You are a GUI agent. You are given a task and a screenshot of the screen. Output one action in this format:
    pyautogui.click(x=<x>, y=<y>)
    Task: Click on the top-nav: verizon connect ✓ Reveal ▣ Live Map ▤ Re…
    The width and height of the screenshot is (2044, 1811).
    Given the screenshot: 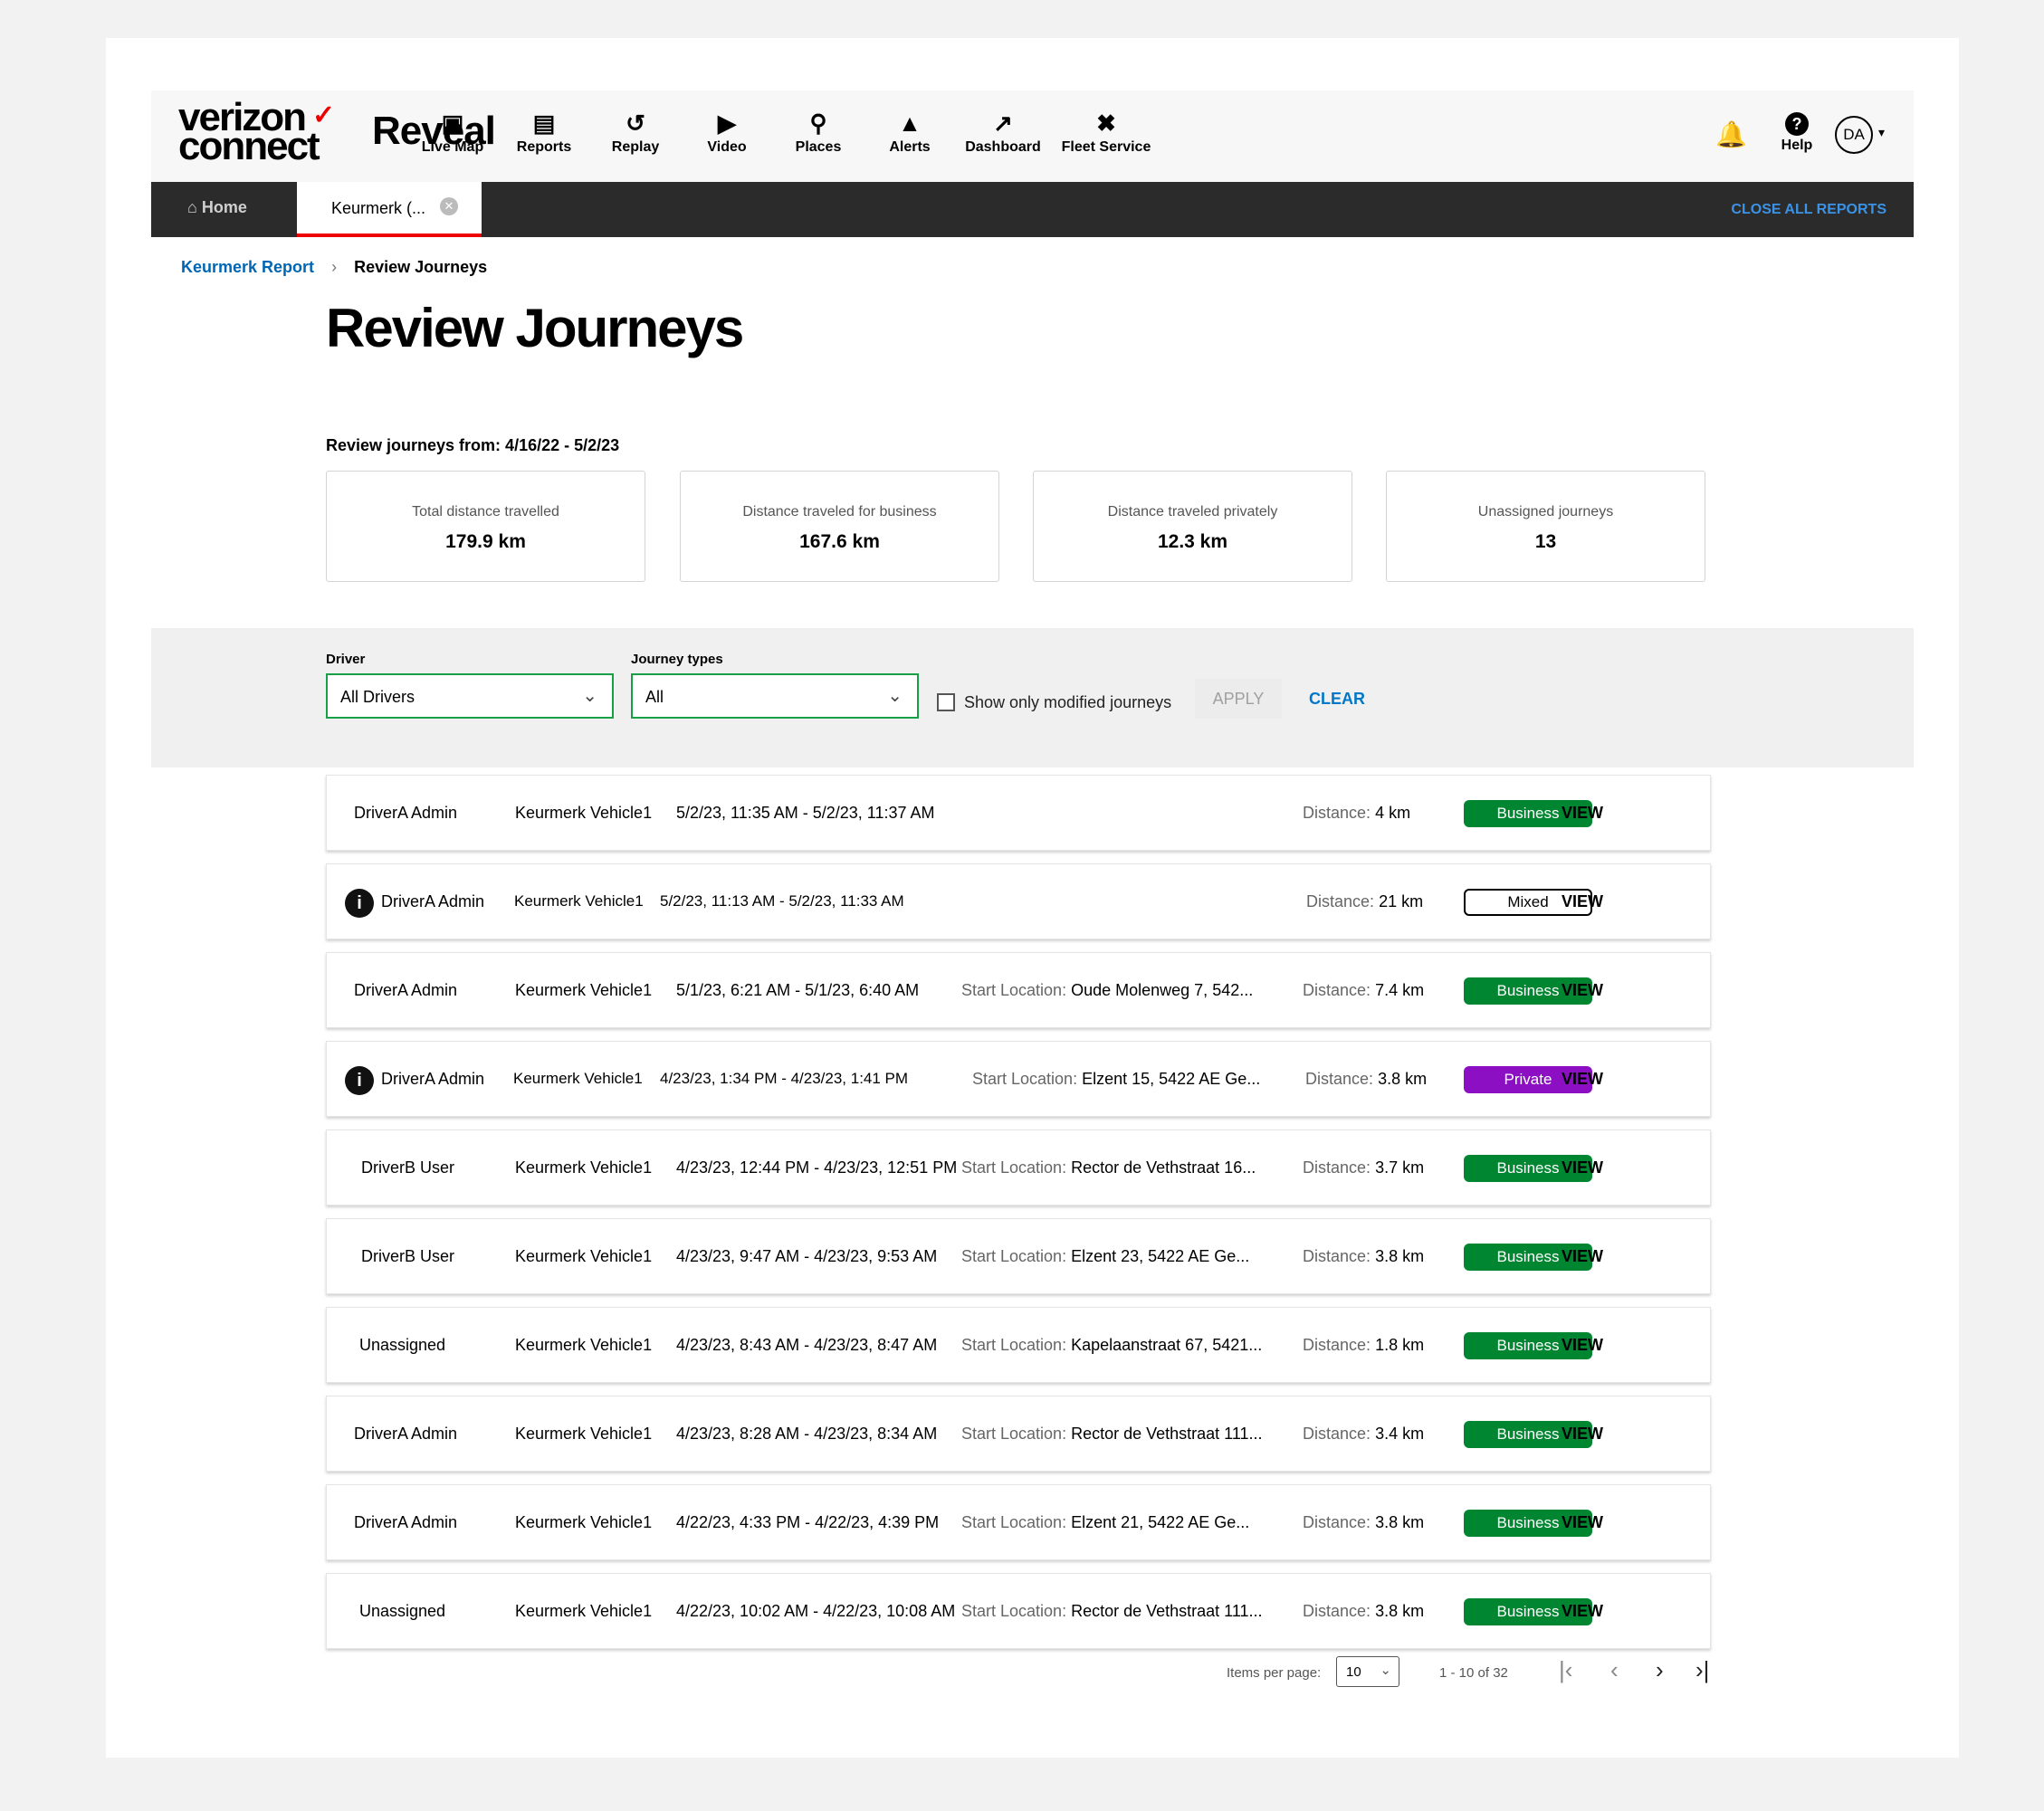 What is the action you would take?
    pyautogui.click(x=1032, y=136)
    